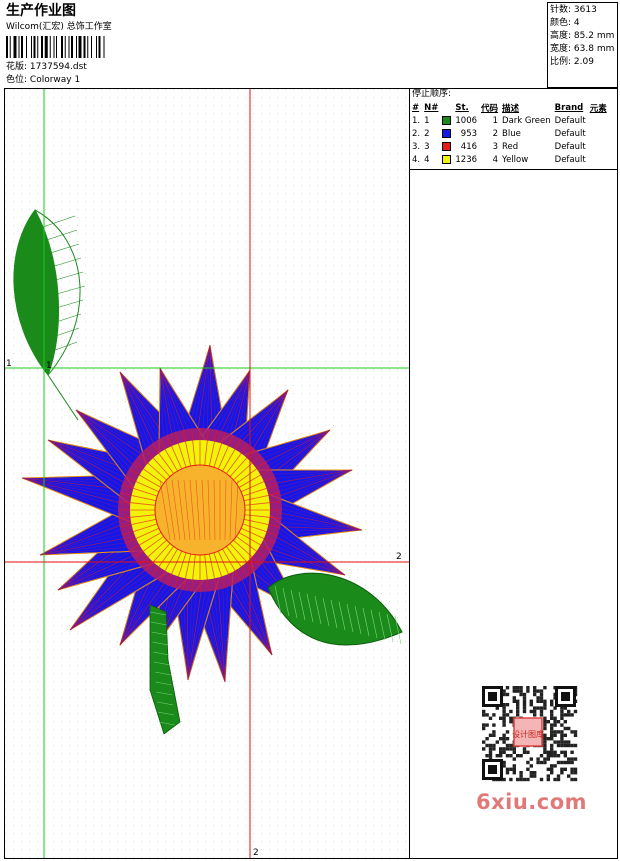  What do you see at coordinates (594, 36) in the screenshot?
I see `stat-value: 85.2 mm` at bounding box center [594, 36].